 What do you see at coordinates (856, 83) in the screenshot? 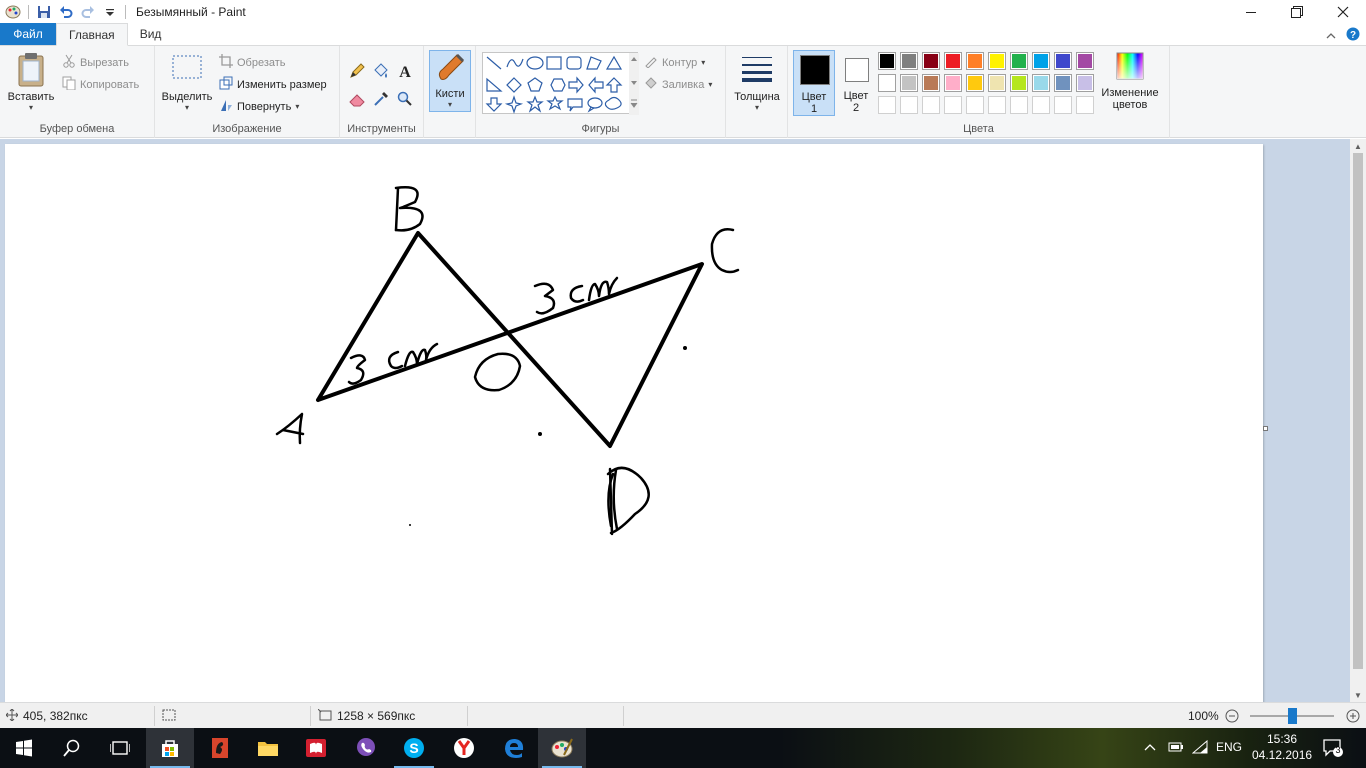
I see `color2-button: Цвет 2` at bounding box center [856, 83].